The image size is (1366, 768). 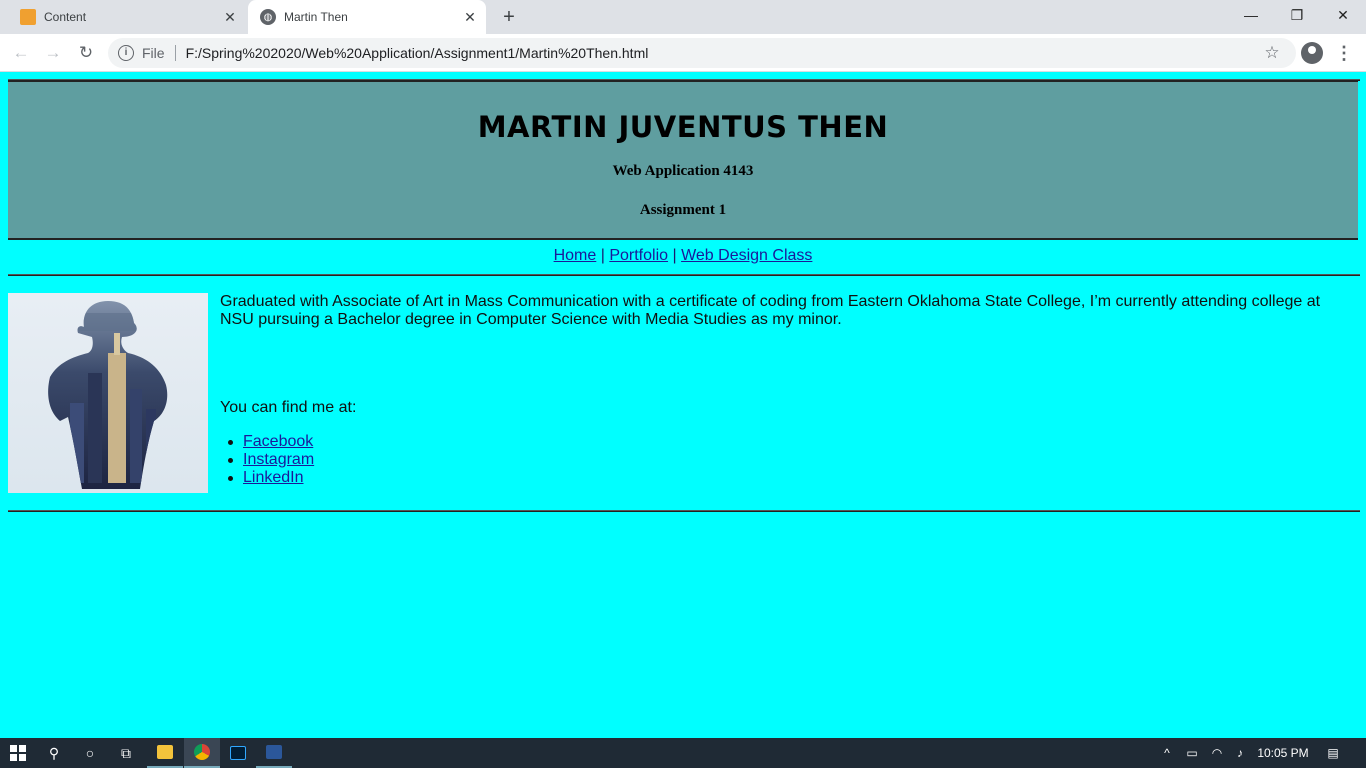 What do you see at coordinates (638, 255) in the screenshot?
I see `nav-link-portfolio: Portfolio` at bounding box center [638, 255].